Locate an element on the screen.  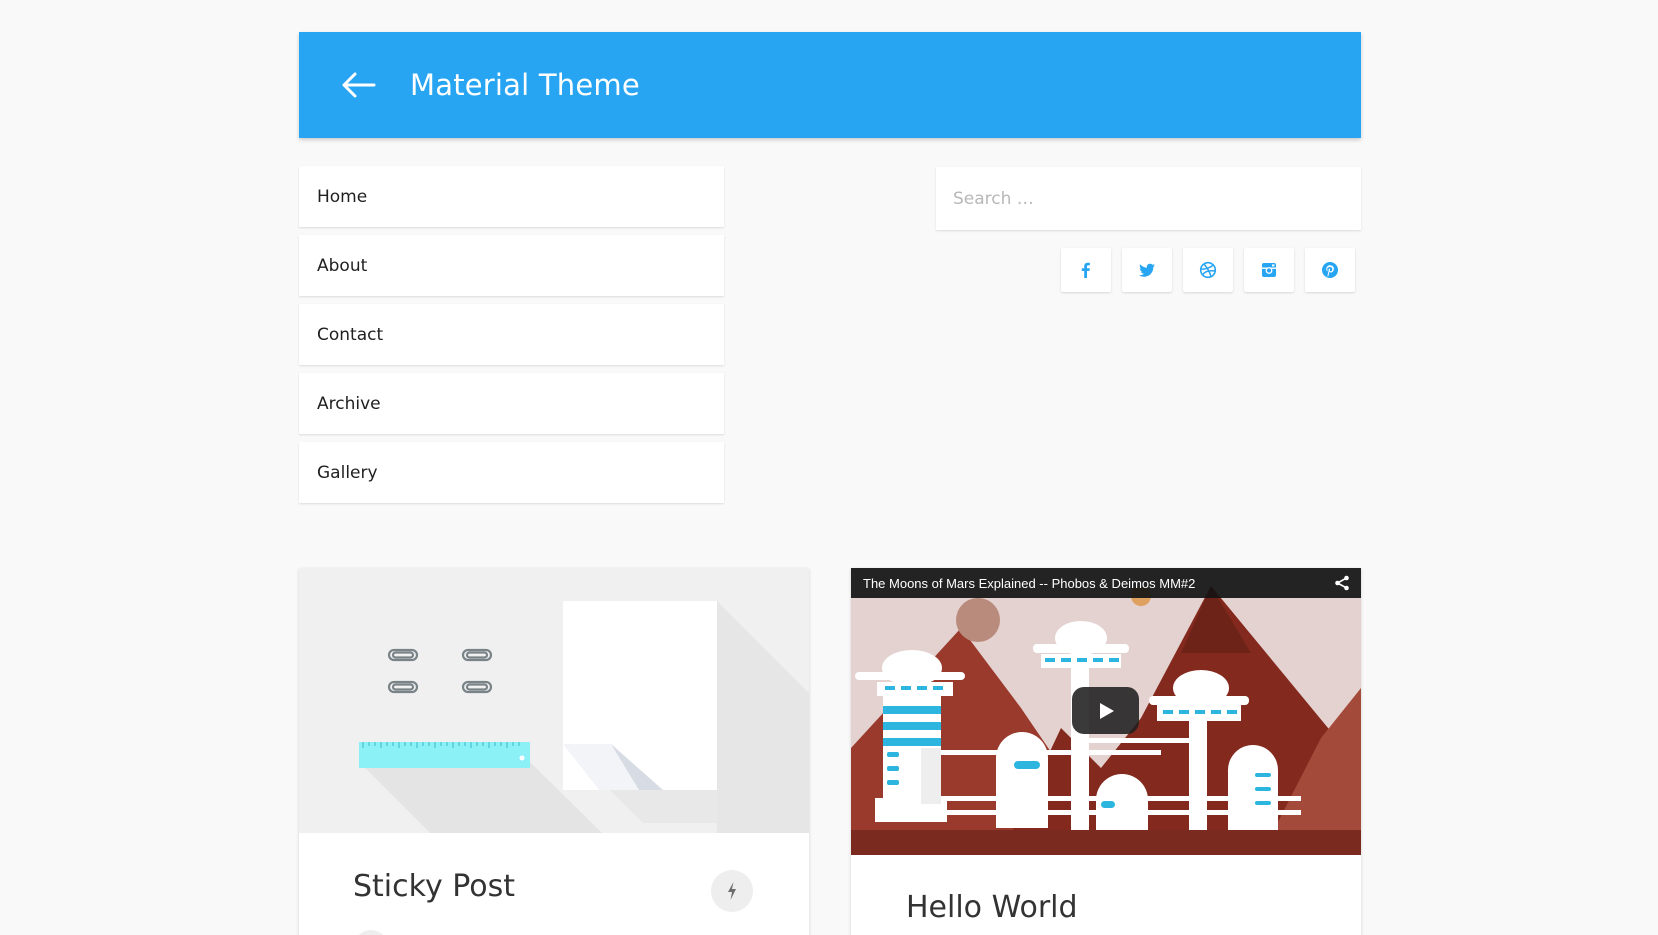
video-play-button is located at coordinates (1105, 710).